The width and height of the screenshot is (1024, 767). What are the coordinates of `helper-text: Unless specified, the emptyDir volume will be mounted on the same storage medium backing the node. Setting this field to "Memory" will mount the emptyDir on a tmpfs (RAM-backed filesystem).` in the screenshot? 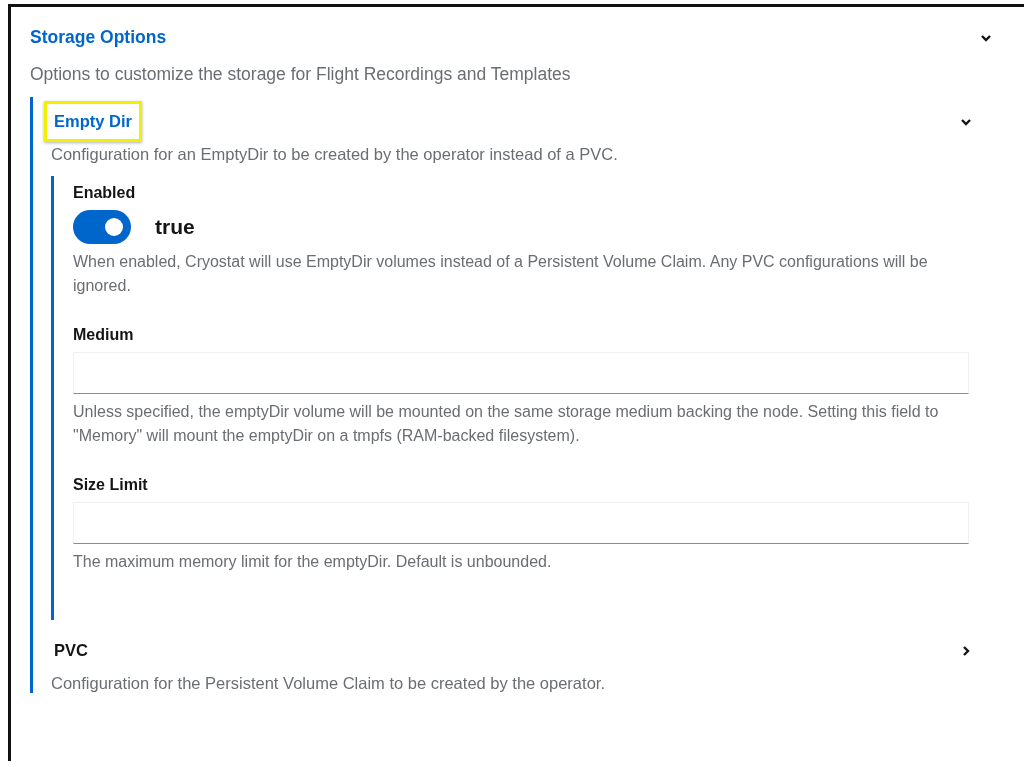 It's located at (506, 424).